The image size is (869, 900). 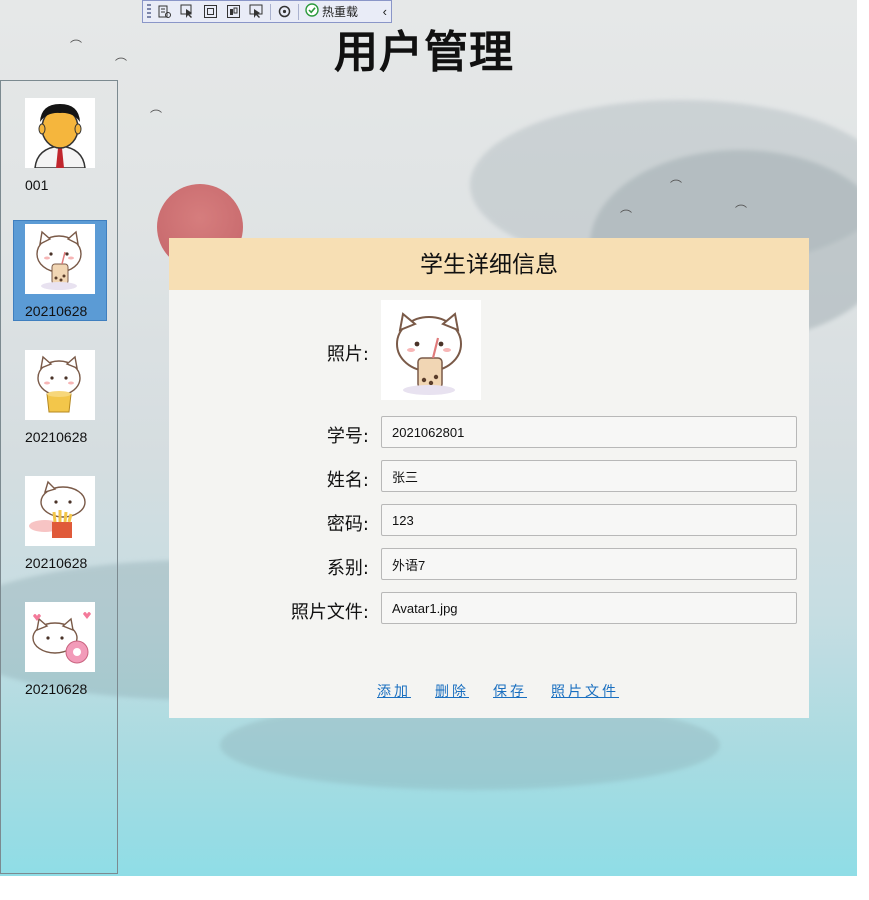 I want to click on cat-donut-avatar-icon, so click(x=60, y=637).